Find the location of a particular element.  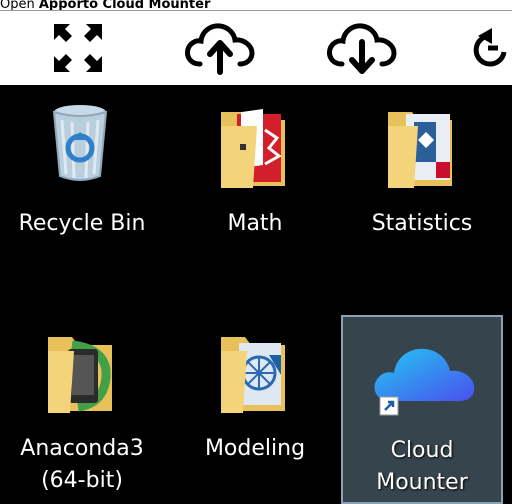

modeling-folder-icon is located at coordinates (253, 375).